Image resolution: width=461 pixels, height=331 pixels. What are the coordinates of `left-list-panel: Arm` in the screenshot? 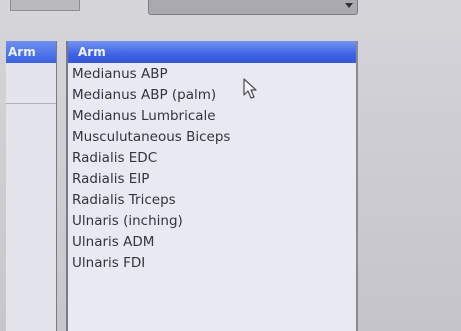 It's located at (31, 186).